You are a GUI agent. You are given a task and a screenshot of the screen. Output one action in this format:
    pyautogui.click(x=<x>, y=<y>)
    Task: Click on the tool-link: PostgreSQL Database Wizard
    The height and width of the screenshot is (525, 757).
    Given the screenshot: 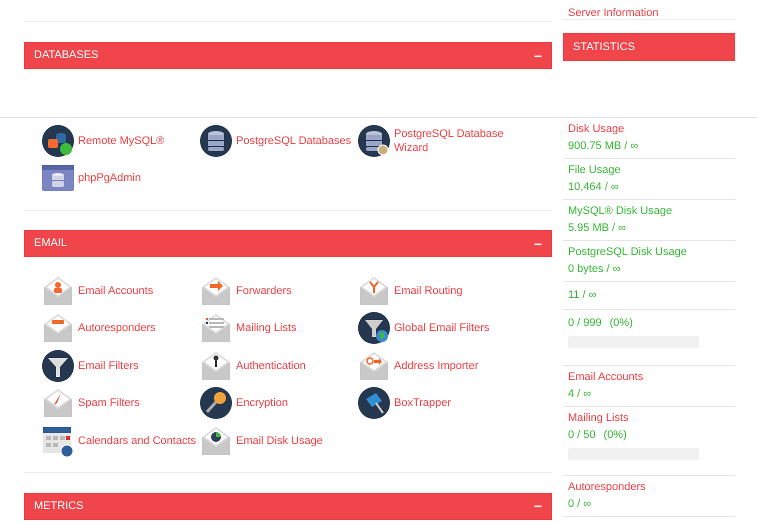 What is the action you would take?
    pyautogui.click(x=454, y=140)
    